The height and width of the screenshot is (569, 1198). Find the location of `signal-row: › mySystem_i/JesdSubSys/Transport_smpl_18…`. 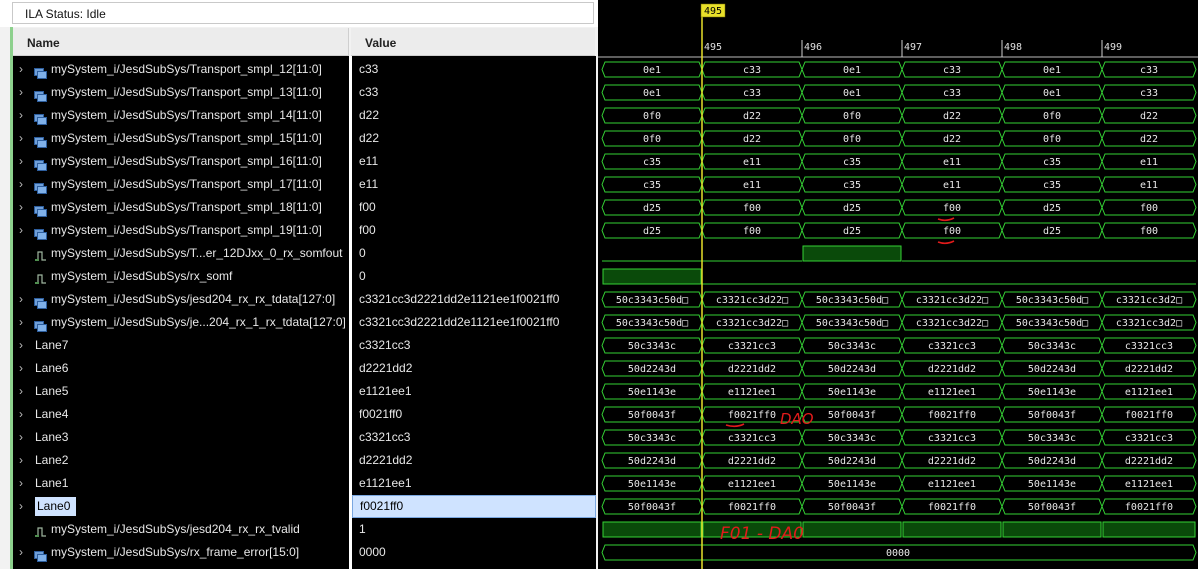

signal-row: › mySystem_i/JesdSubSys/Transport_smpl_18… is located at coordinates (181, 207).